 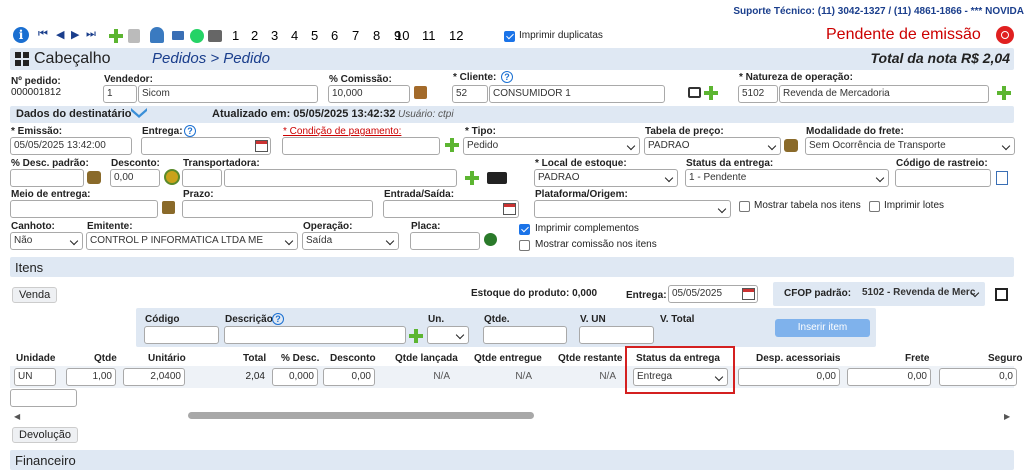 I want to click on page-link-2: 2, so click(x=254, y=35).